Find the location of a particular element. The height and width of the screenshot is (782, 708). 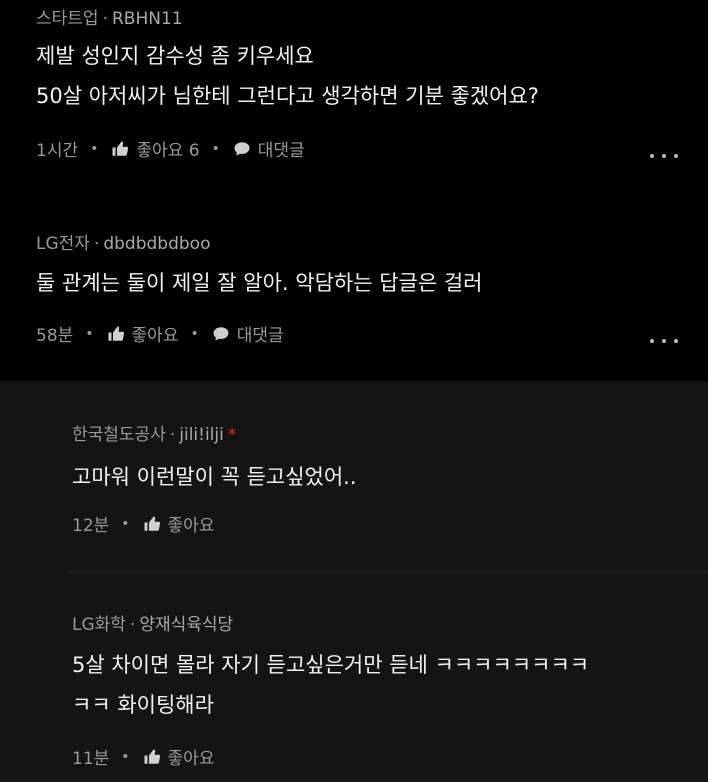

company-label: LG화학 is located at coordinates (99, 625).